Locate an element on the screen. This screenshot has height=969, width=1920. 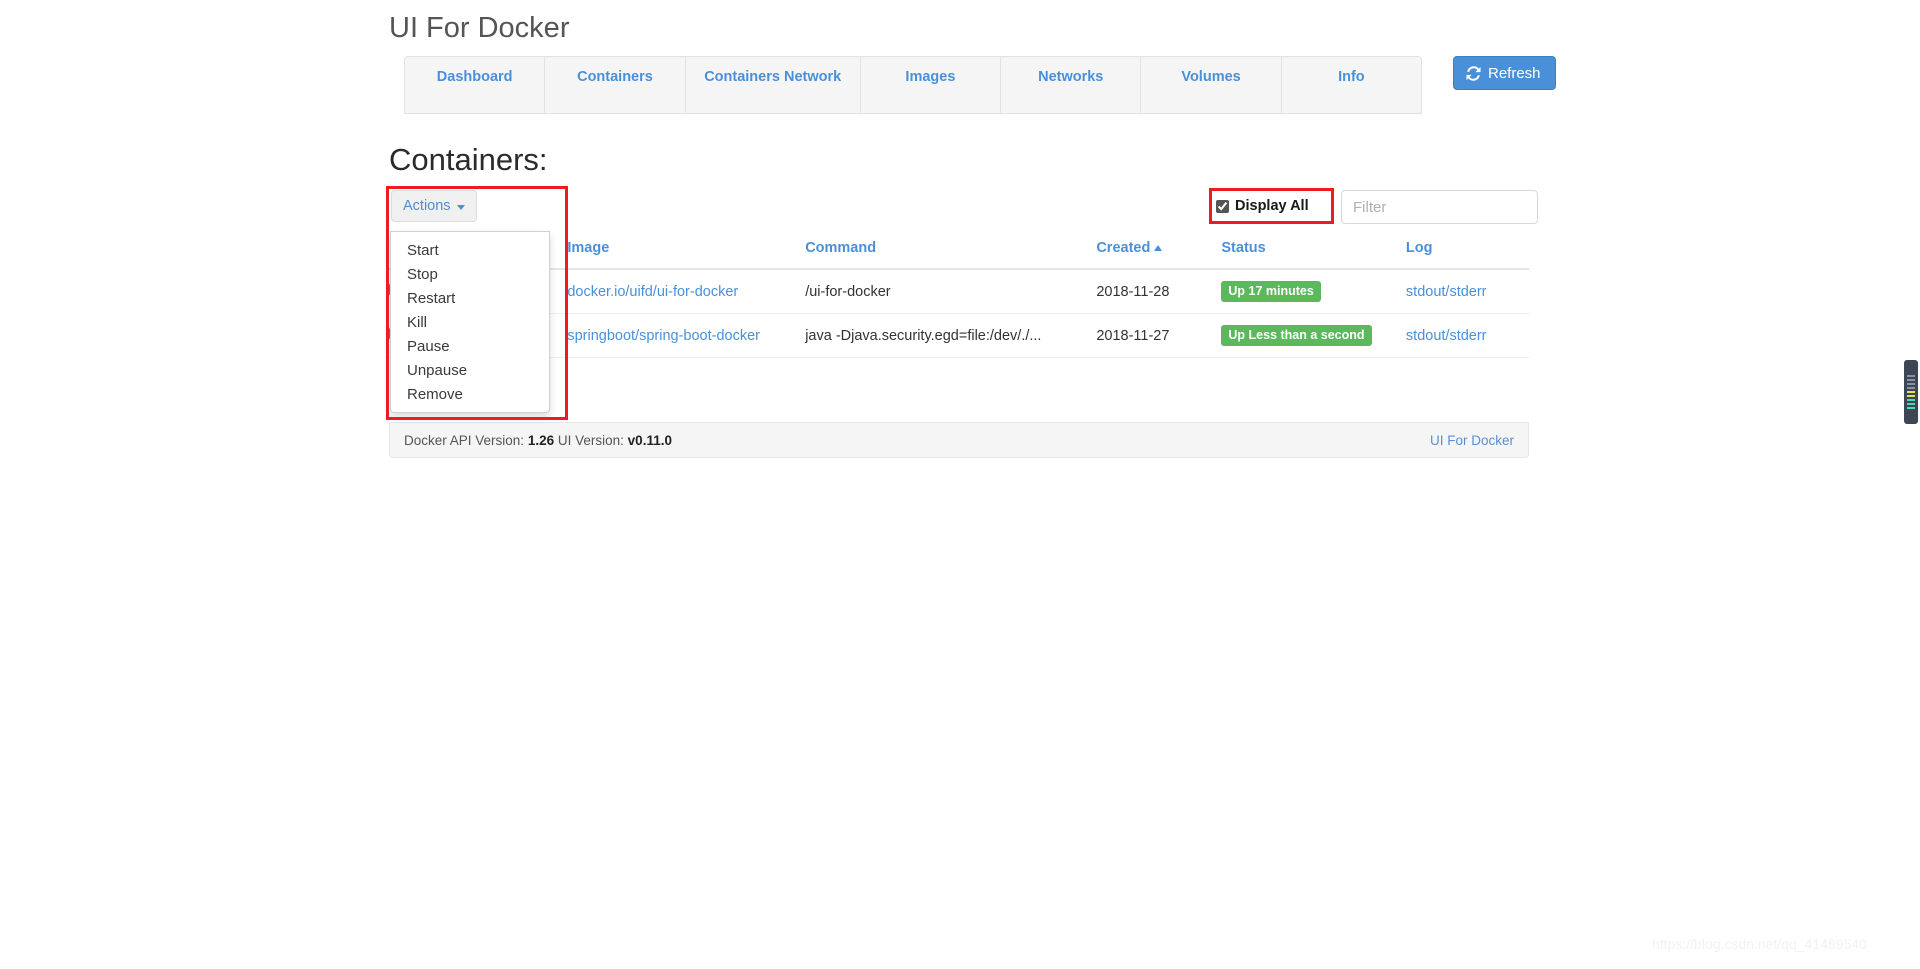
api-version-label: Docker API Version: is located at coordinates (464, 440).